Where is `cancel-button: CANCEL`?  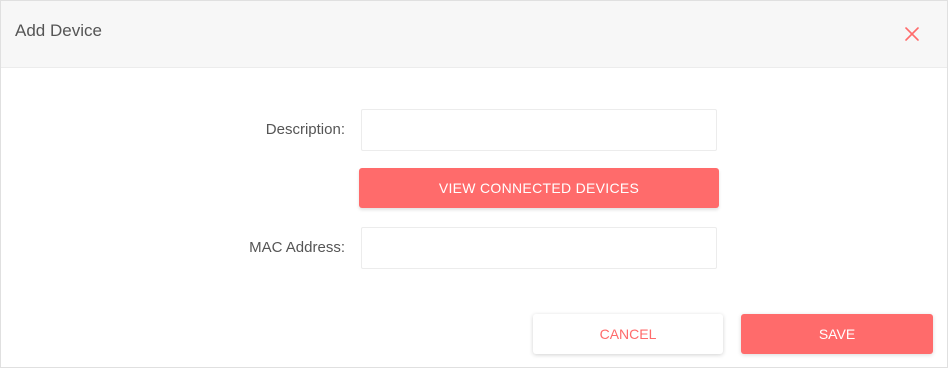
cancel-button: CANCEL is located at coordinates (628, 334).